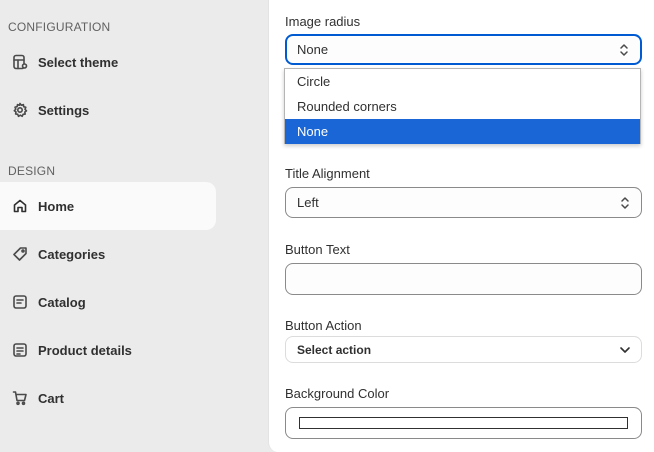  Describe the element at coordinates (78, 62) in the screenshot. I see `sidebar-item-label: Select theme` at that location.